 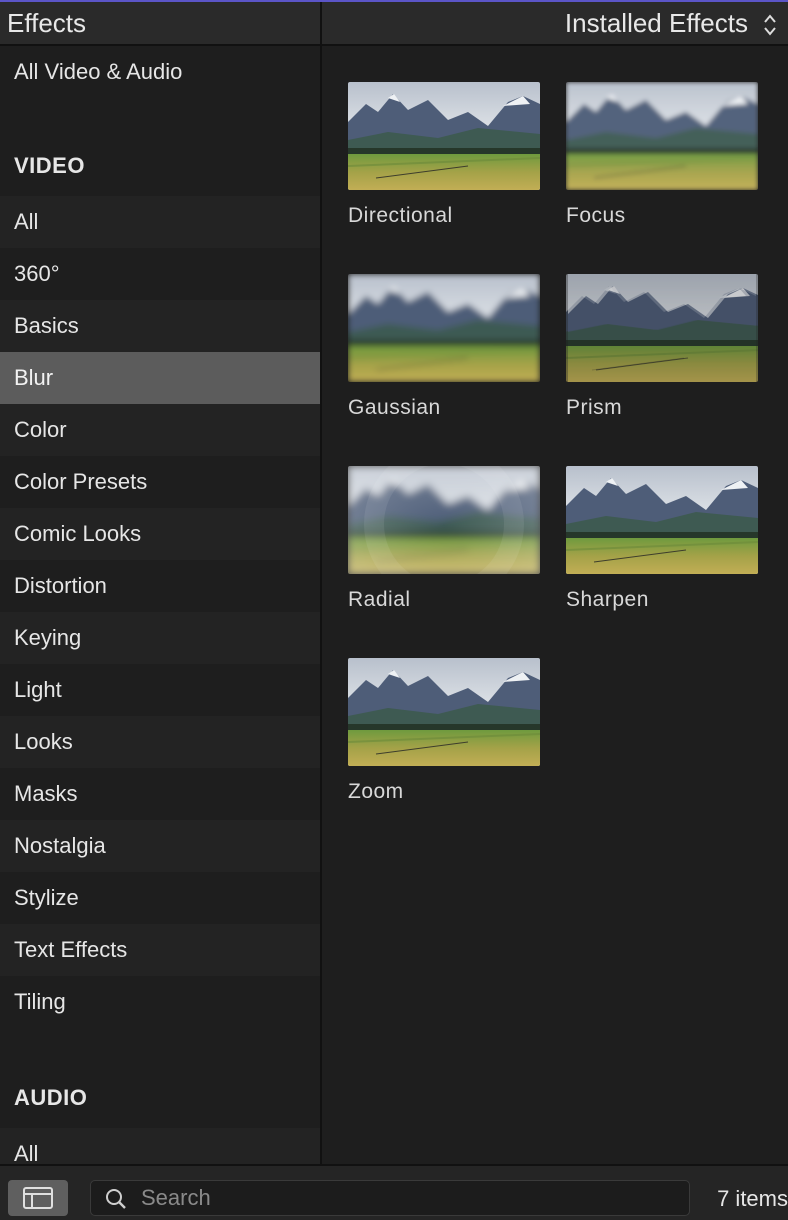 I want to click on sidebar-item-label: Masks, so click(x=46, y=793).